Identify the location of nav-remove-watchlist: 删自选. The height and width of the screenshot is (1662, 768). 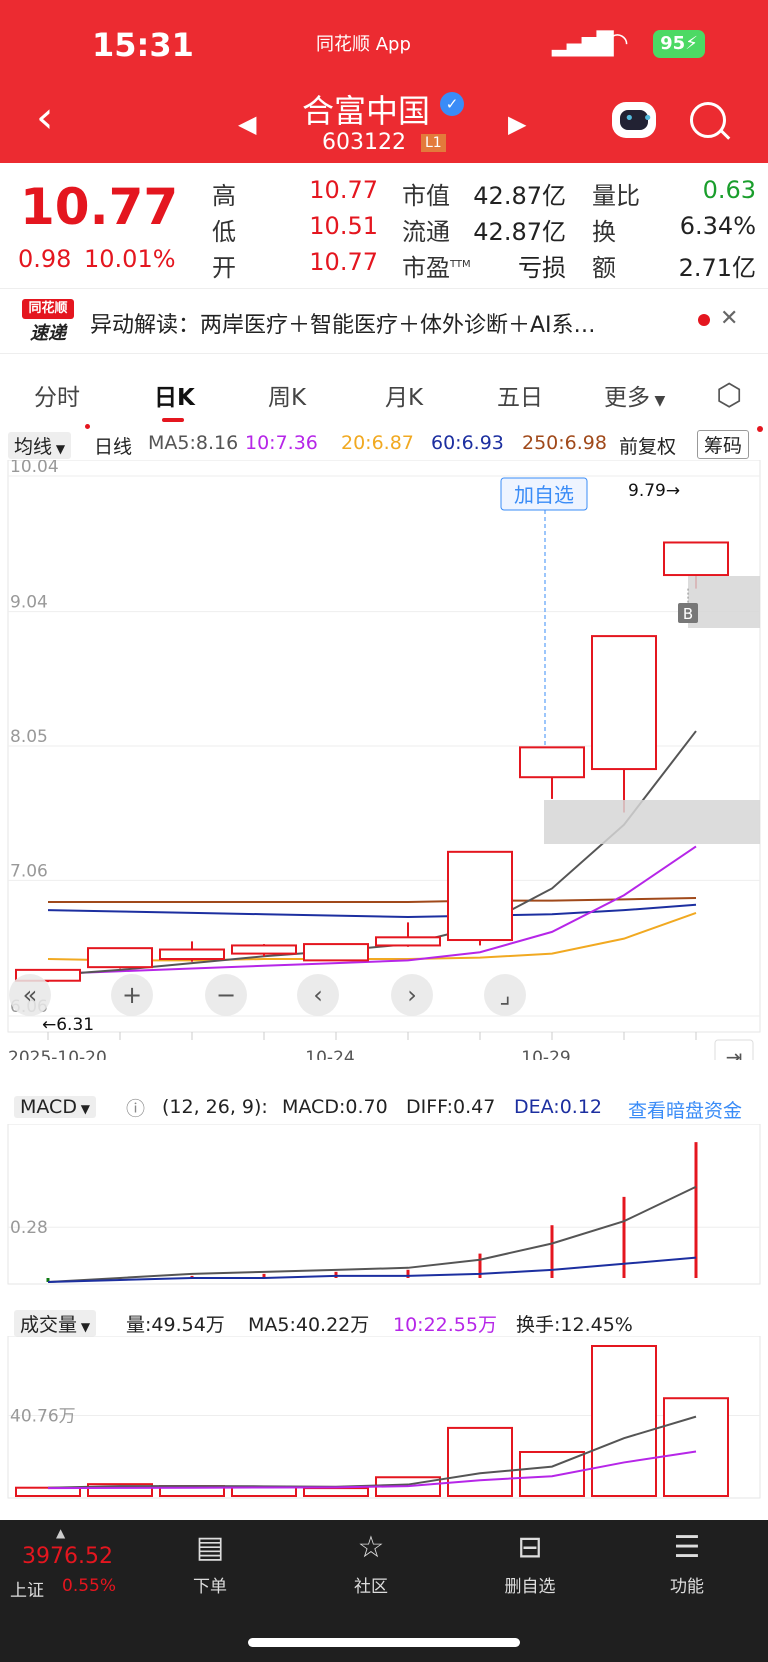
(530, 1584).